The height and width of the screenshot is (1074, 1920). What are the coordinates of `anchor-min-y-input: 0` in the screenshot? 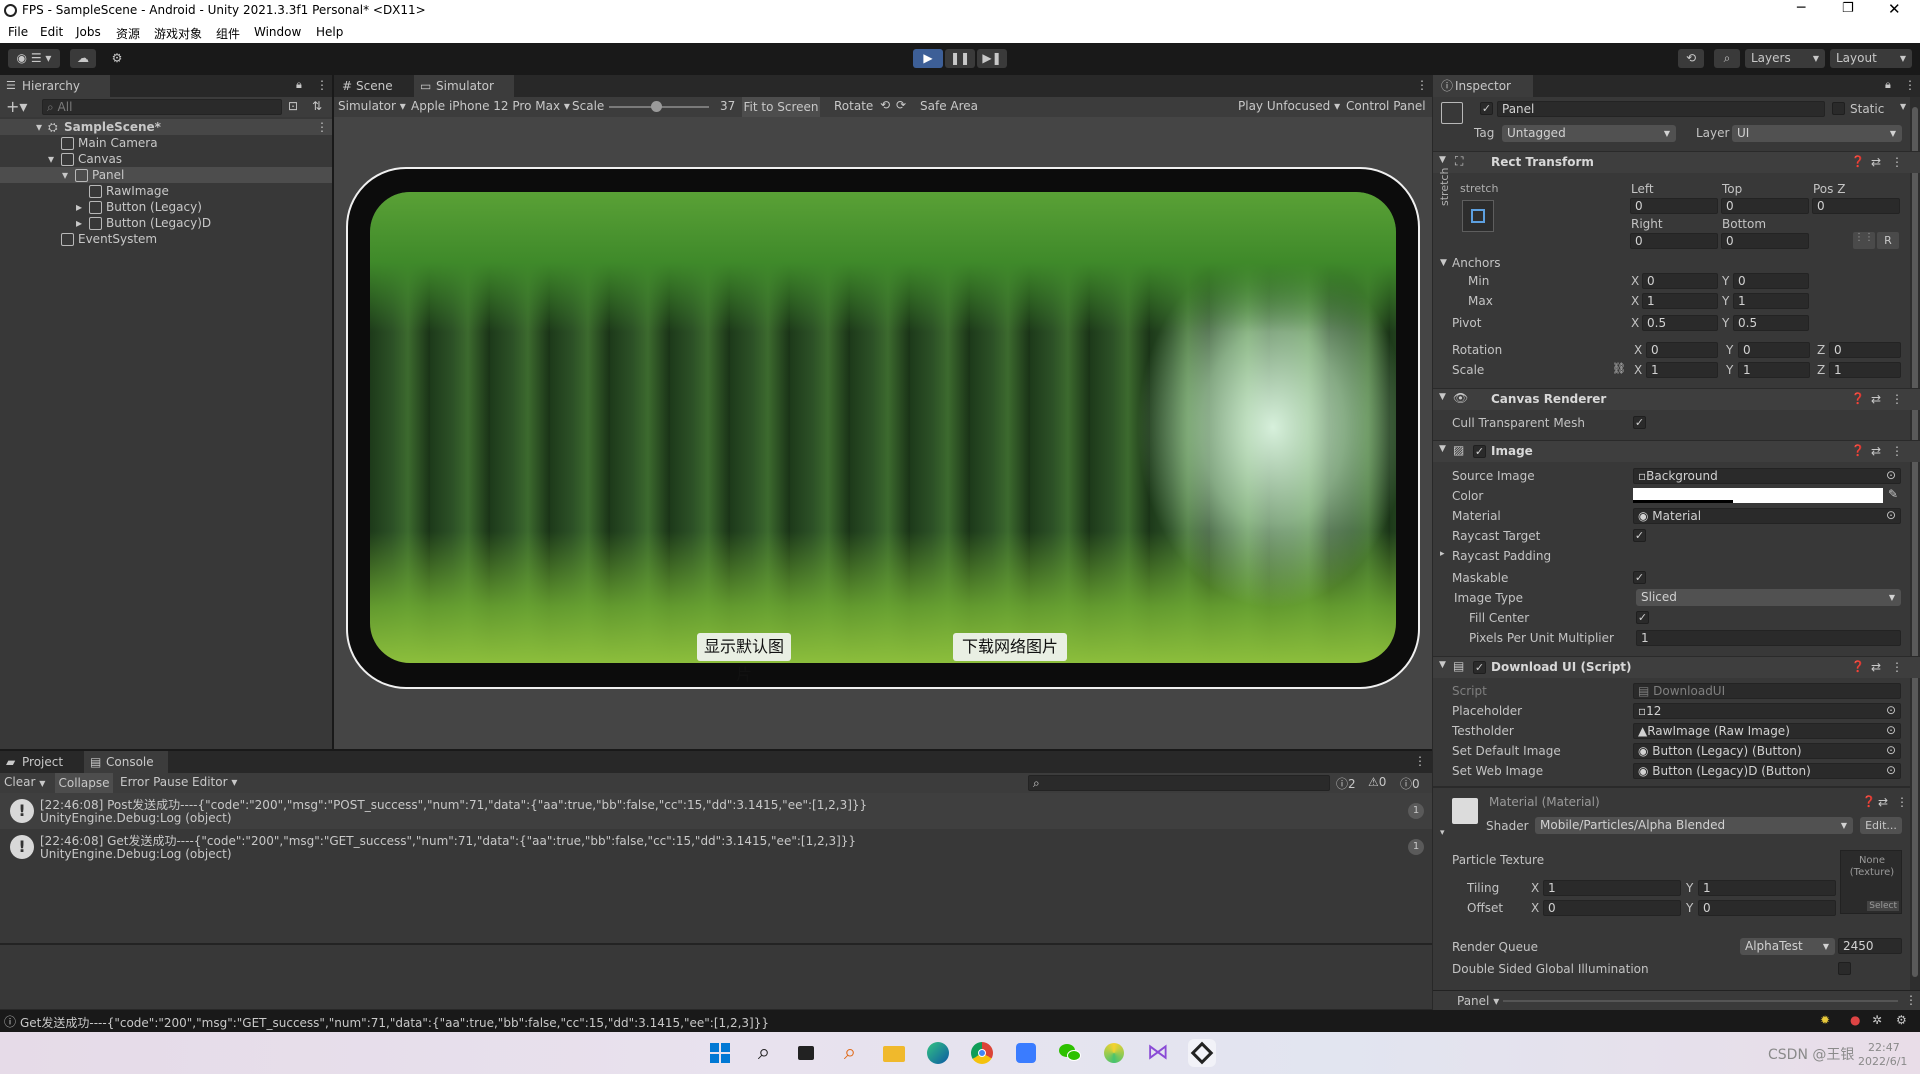 It's located at (1771, 281).